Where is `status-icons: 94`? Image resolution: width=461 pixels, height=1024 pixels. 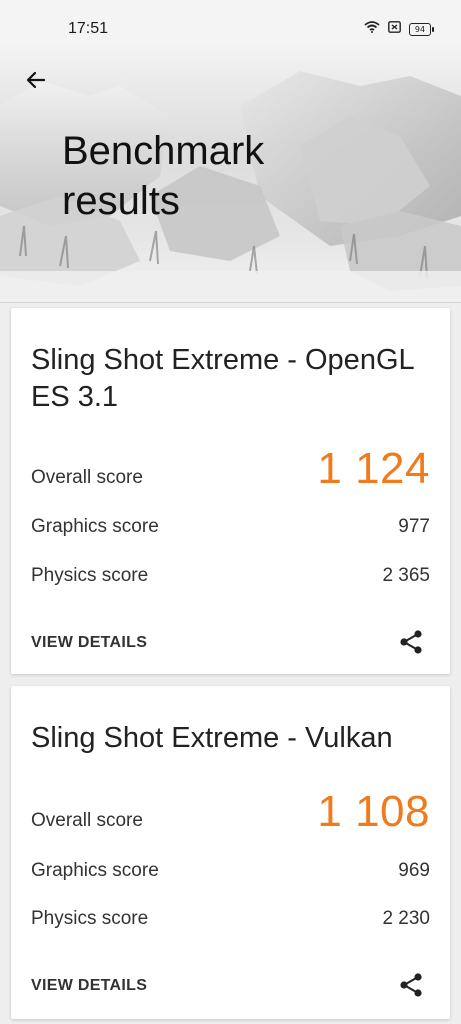
status-icons: 94 is located at coordinates (399, 29).